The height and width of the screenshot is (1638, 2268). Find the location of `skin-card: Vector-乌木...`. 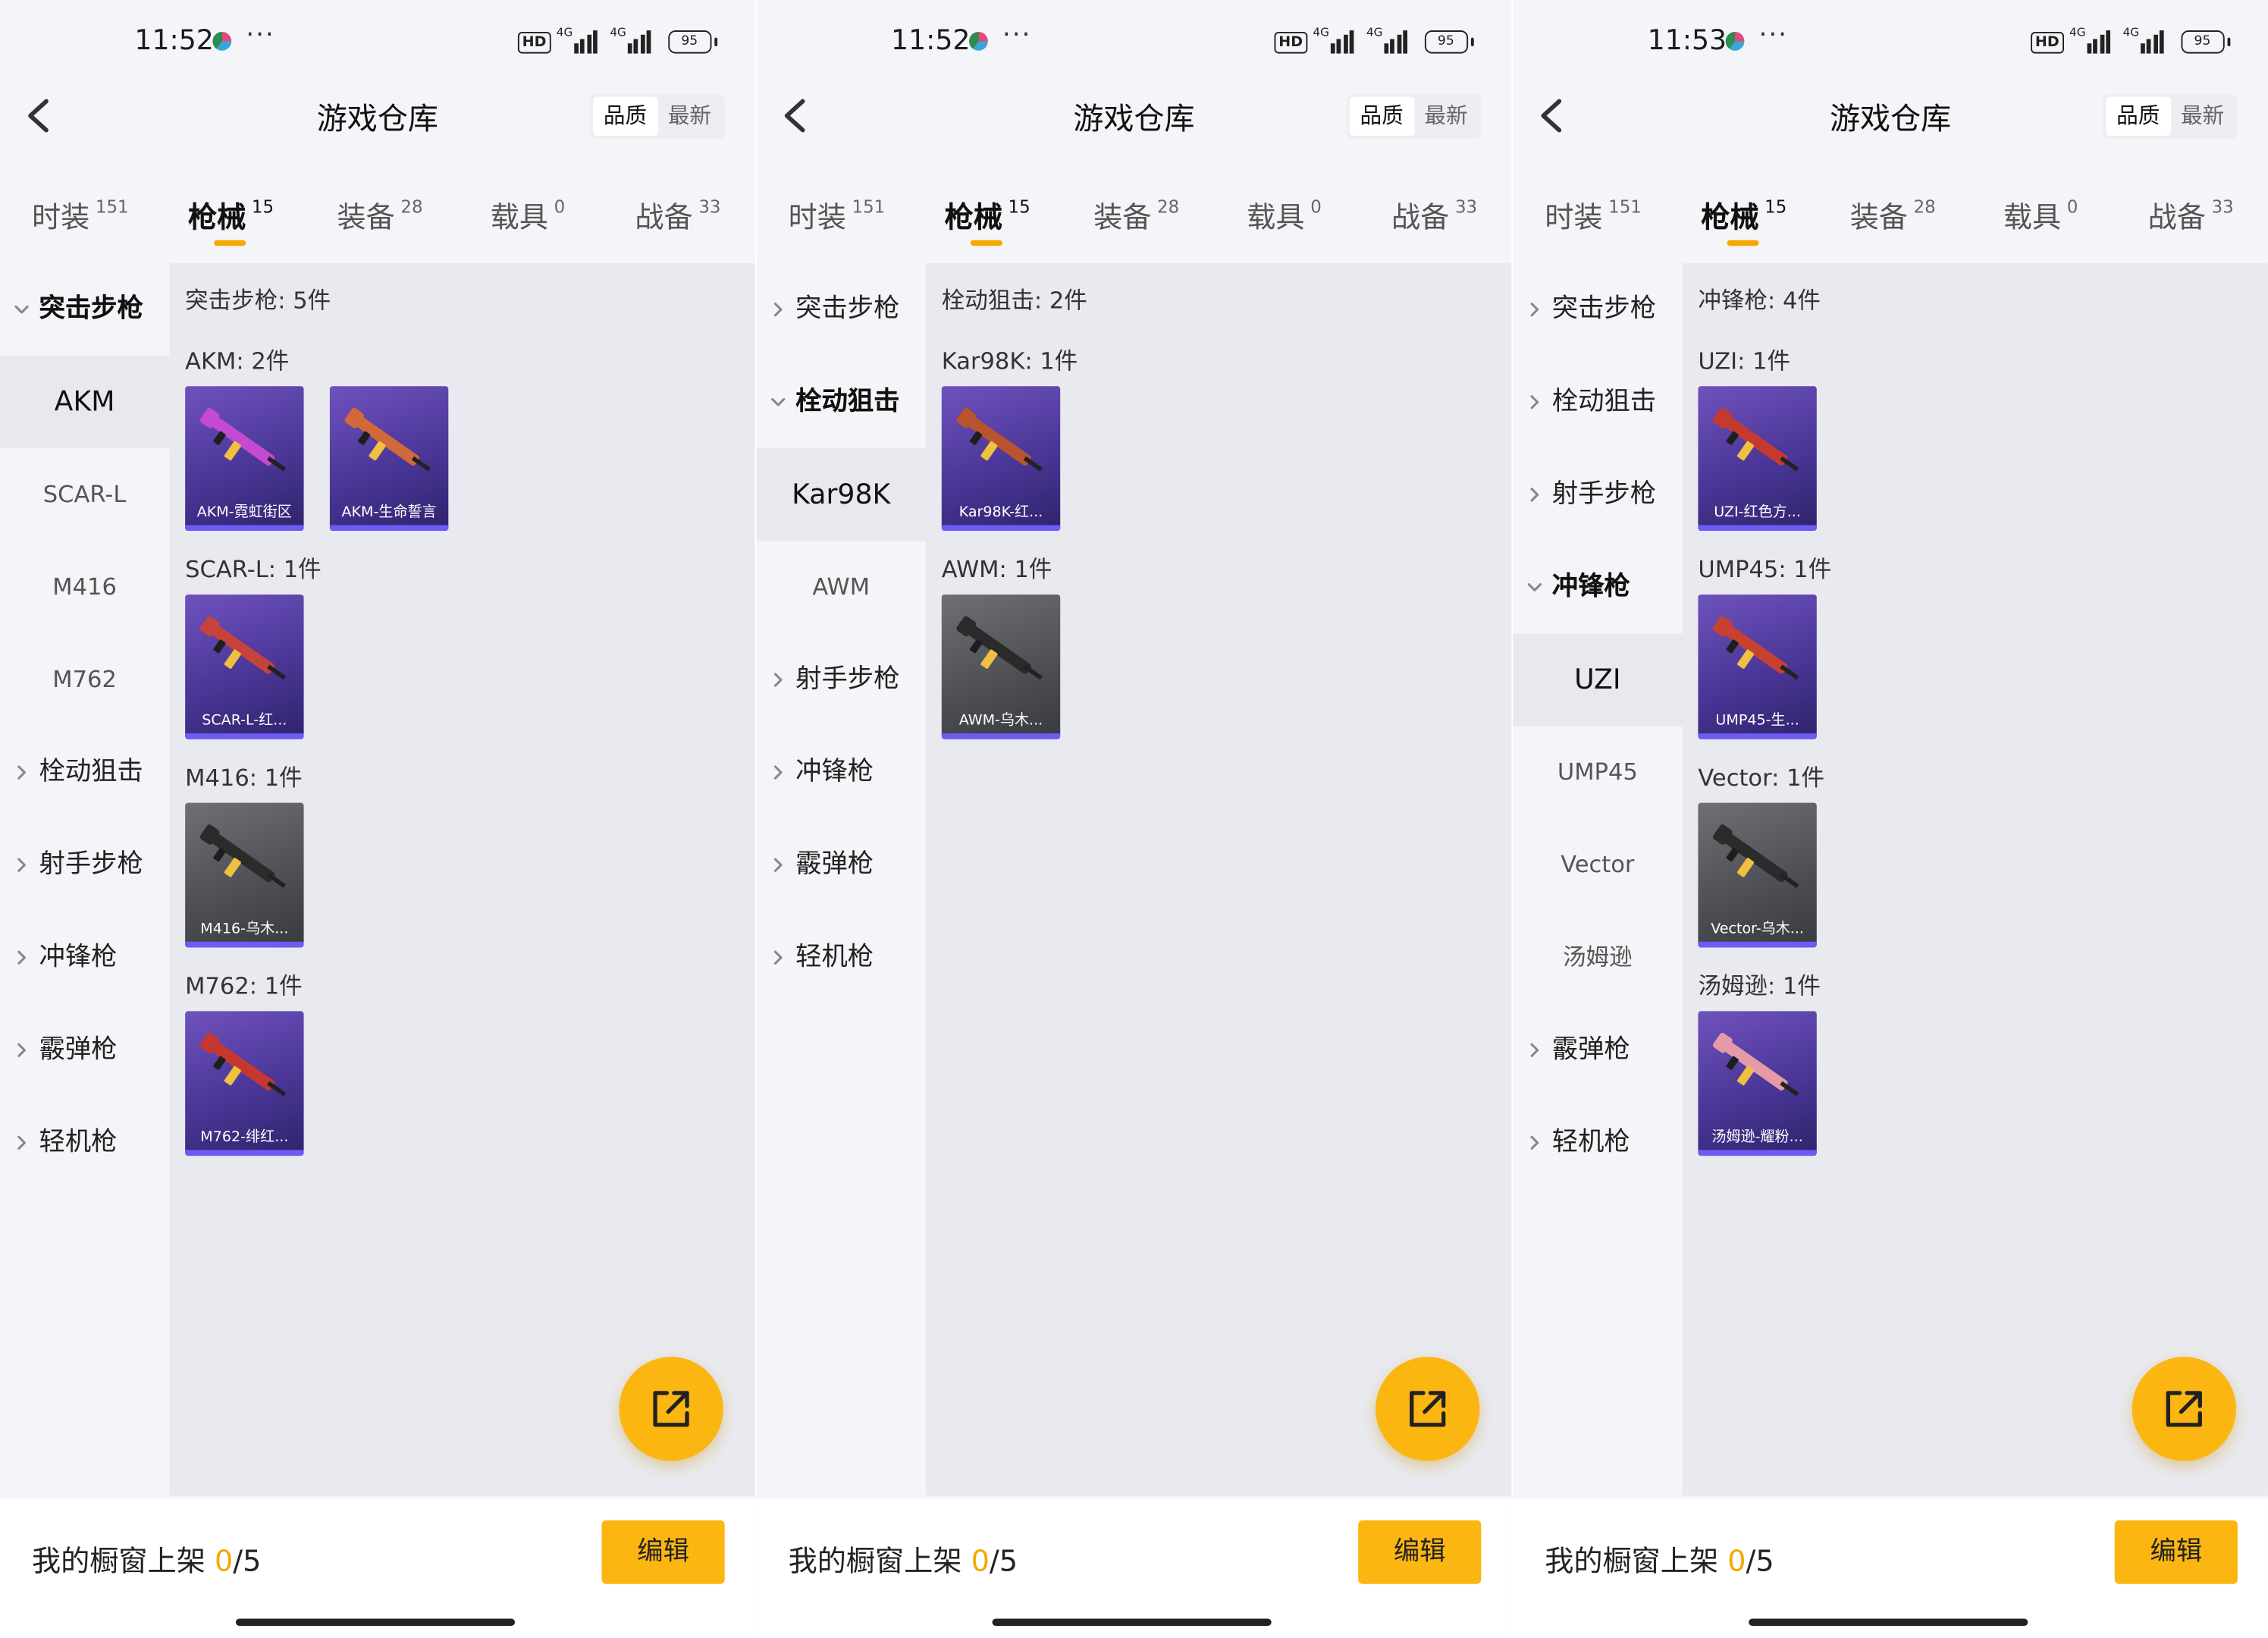

skin-card: Vector-乌木... is located at coordinates (1757, 875).